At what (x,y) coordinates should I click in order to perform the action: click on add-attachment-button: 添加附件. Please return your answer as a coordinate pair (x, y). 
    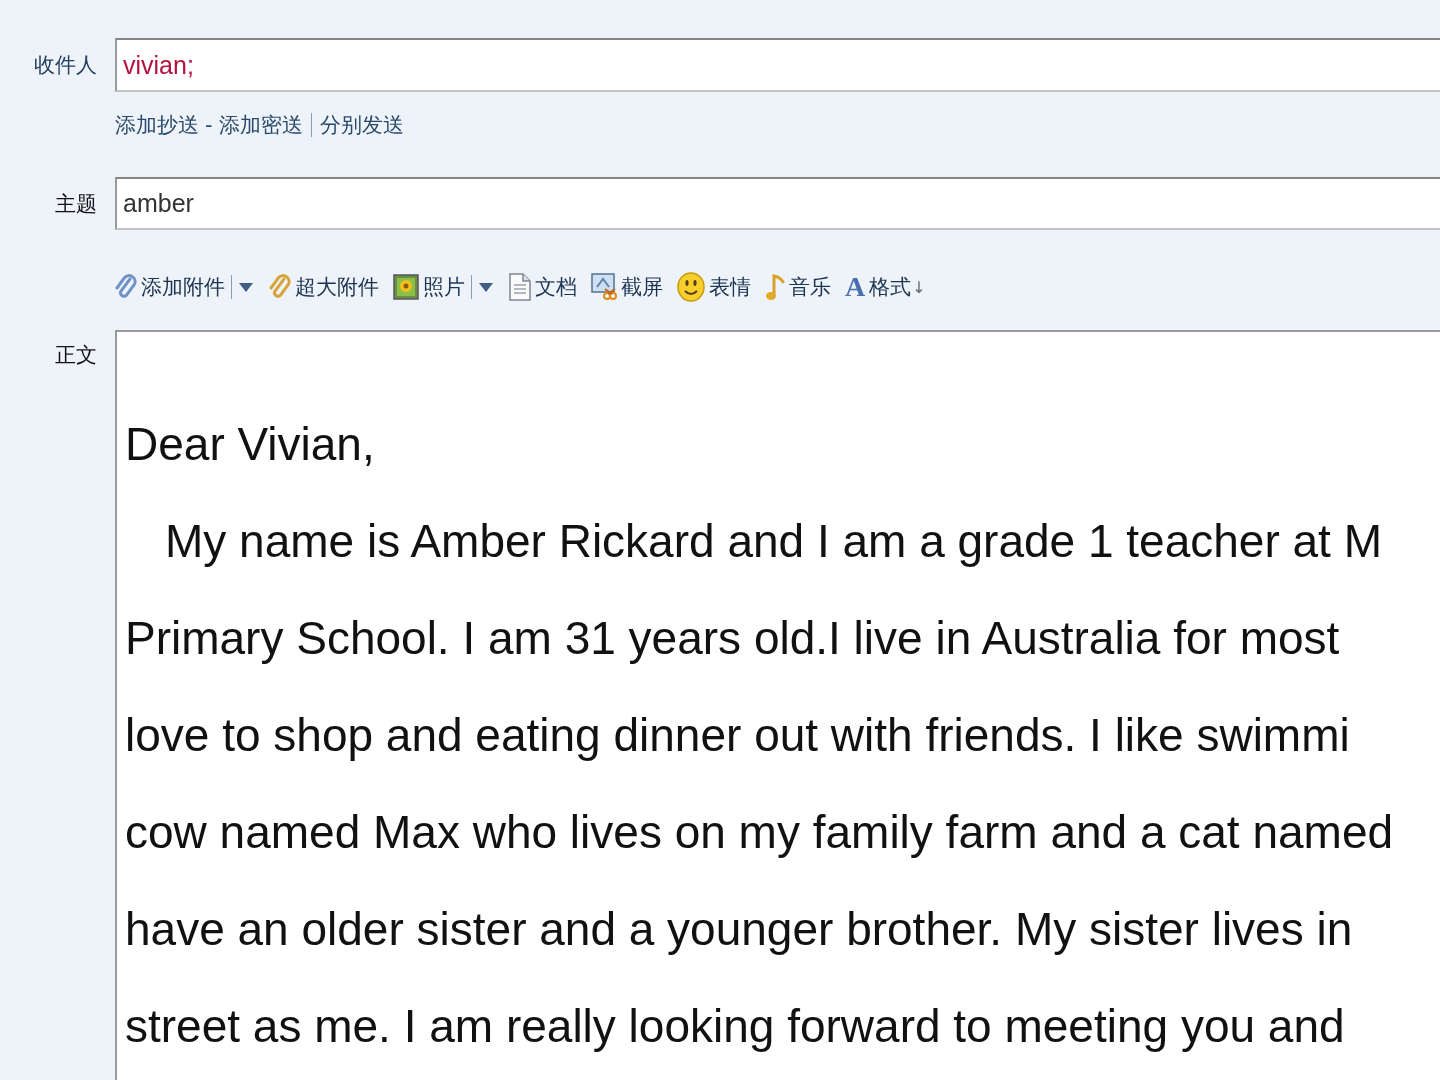
    Looking at the image, I should click on (170, 287).